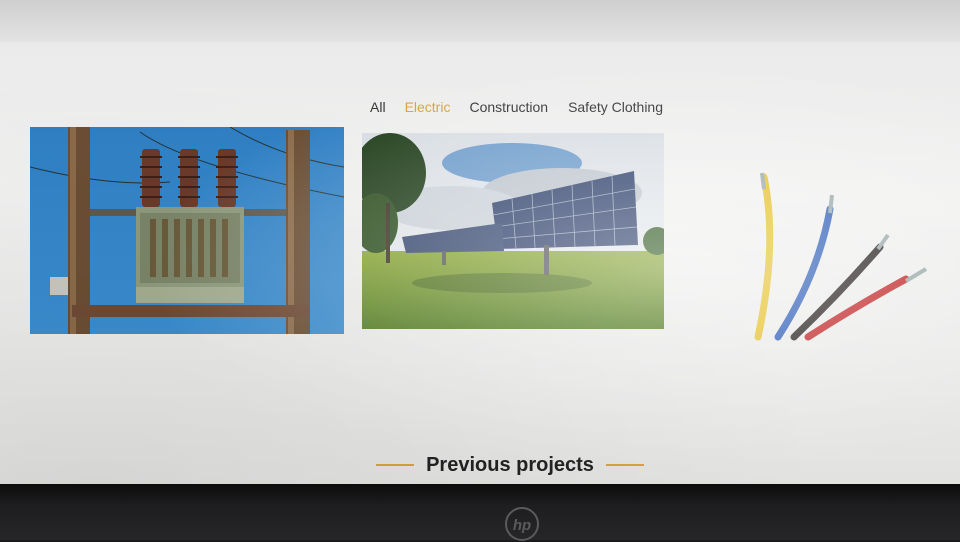  Describe the element at coordinates (395, 465) in the screenshot. I see `heading-rule-left` at that location.